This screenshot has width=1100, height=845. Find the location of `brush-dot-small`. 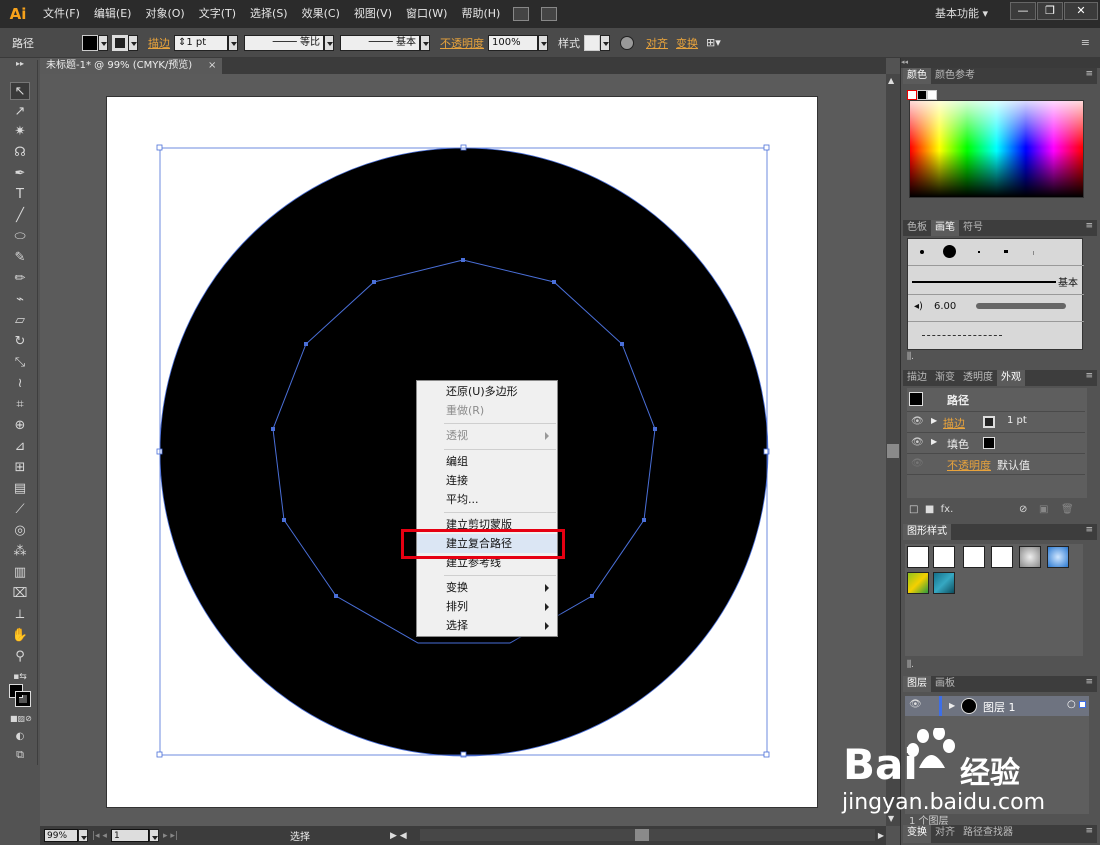

brush-dot-small is located at coordinates (922, 252).